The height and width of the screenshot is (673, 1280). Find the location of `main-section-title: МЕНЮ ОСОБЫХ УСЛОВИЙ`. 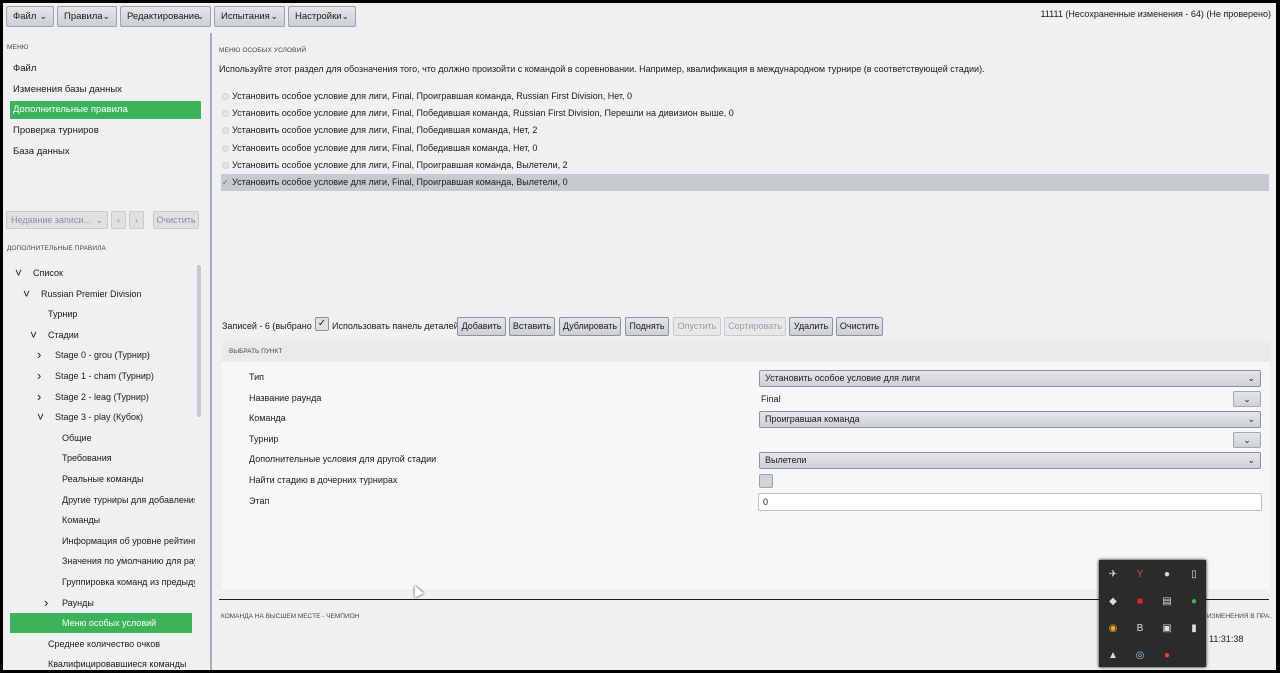

main-section-title: МЕНЮ ОСОБЫХ УСЛОВИЙ is located at coordinates (263, 50).